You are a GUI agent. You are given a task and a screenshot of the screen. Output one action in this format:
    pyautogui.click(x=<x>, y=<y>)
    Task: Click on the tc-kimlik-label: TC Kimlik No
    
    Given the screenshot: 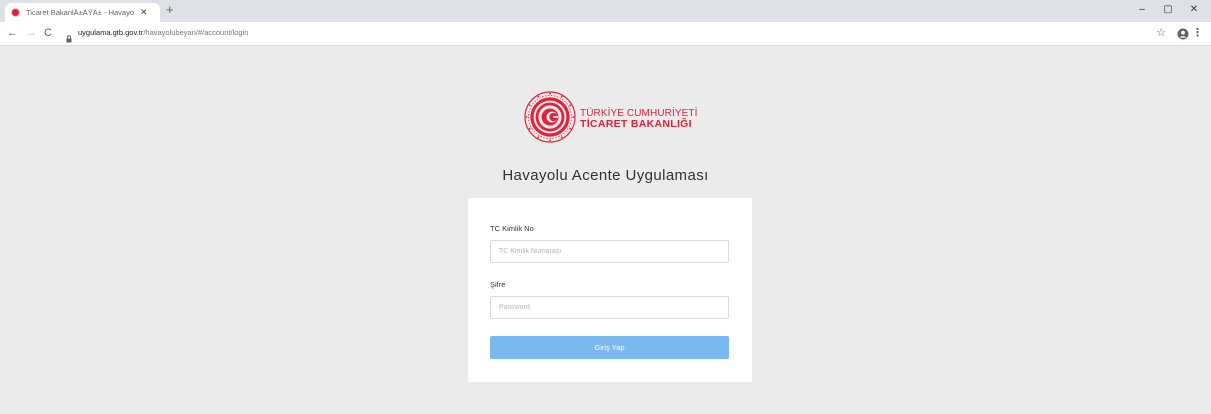 What is the action you would take?
    pyautogui.click(x=512, y=228)
    